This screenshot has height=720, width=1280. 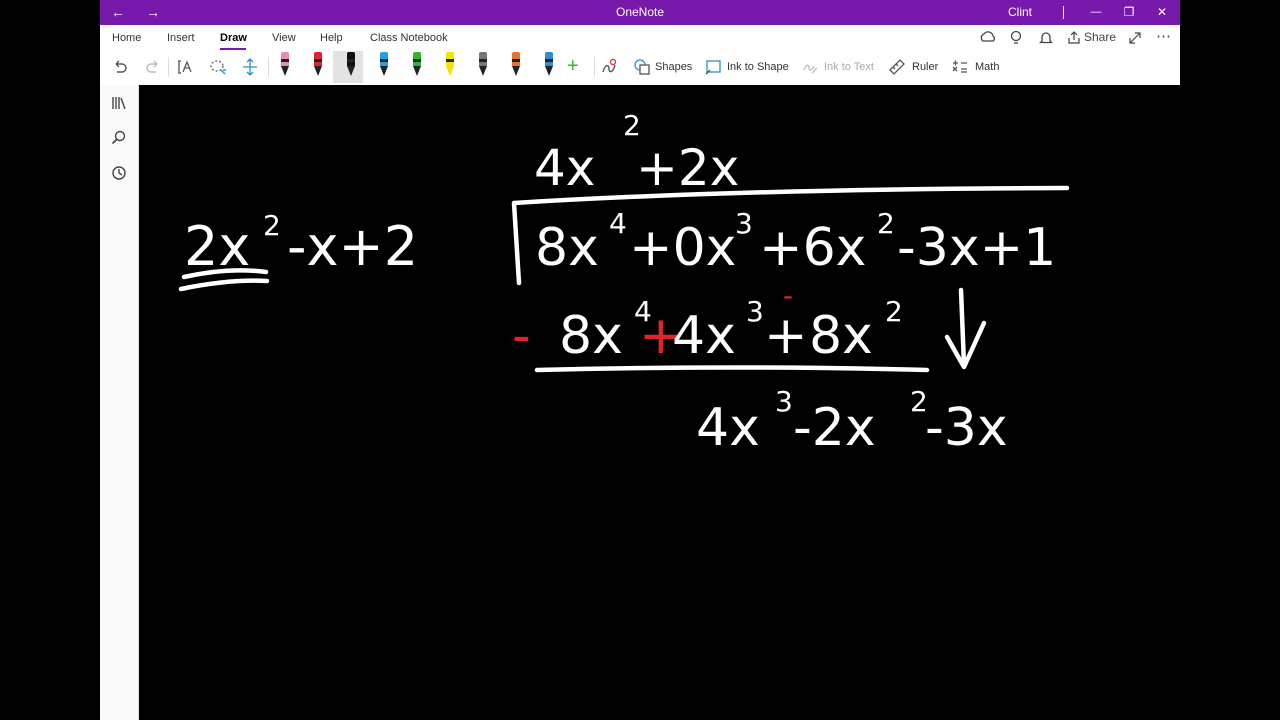 I want to click on add-space-icon, so click(x=250, y=67).